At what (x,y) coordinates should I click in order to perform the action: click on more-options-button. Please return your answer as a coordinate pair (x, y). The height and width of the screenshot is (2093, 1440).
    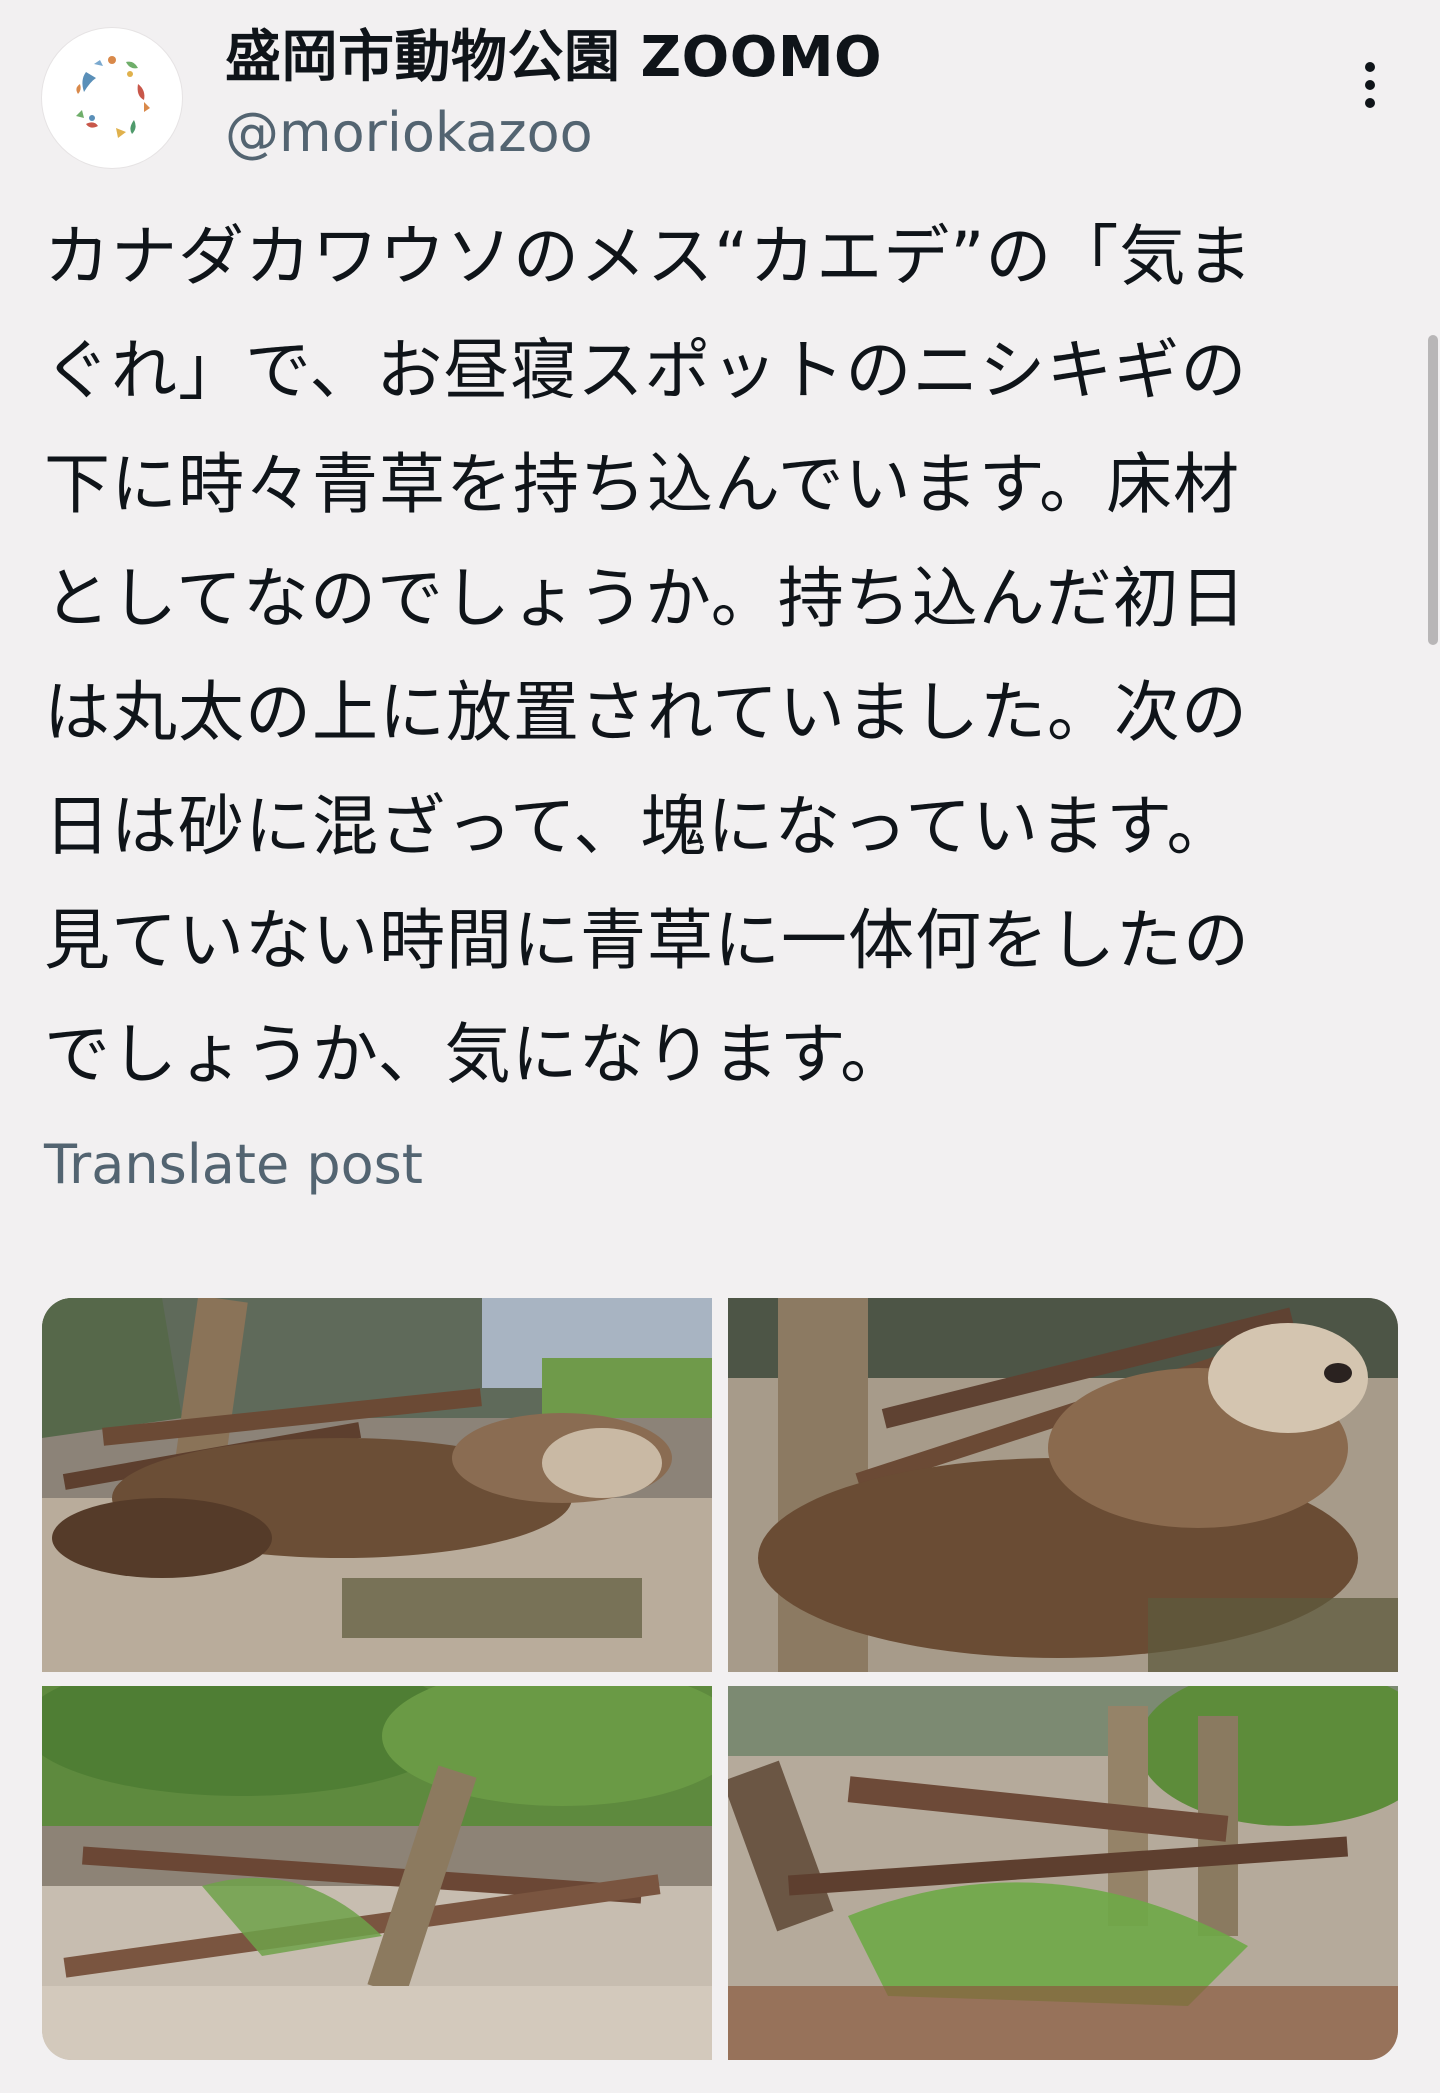
    Looking at the image, I should click on (1370, 85).